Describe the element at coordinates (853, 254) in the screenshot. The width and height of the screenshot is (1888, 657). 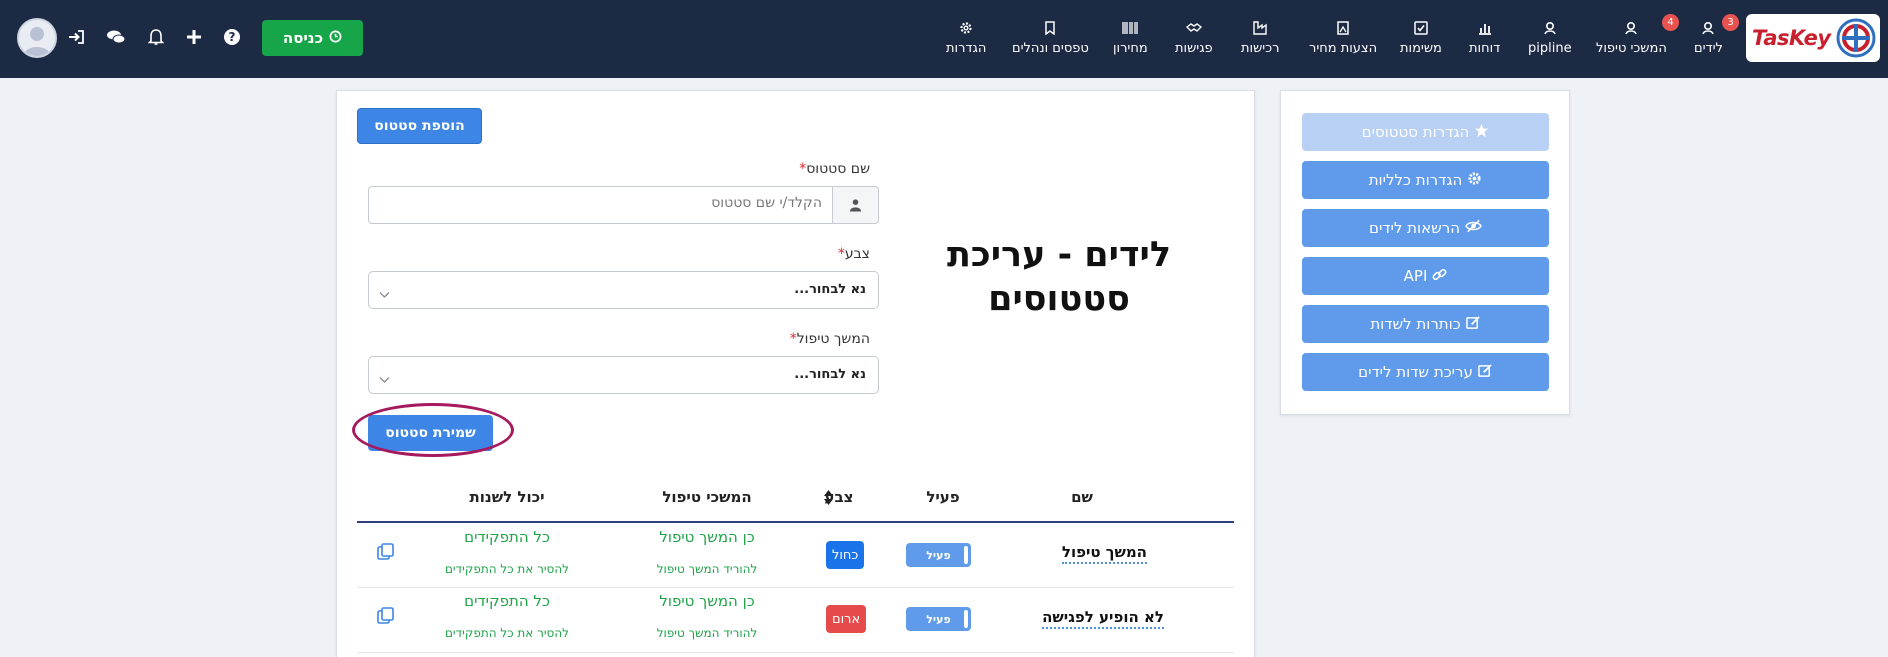
I see `color-label: צבע*` at that location.